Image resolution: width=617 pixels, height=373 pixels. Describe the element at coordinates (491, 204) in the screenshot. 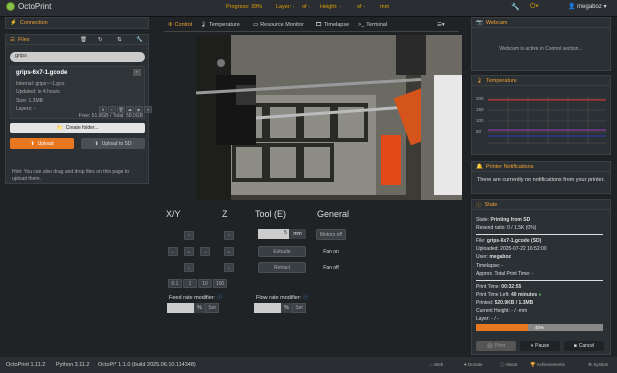

I see `state-title: State` at that location.